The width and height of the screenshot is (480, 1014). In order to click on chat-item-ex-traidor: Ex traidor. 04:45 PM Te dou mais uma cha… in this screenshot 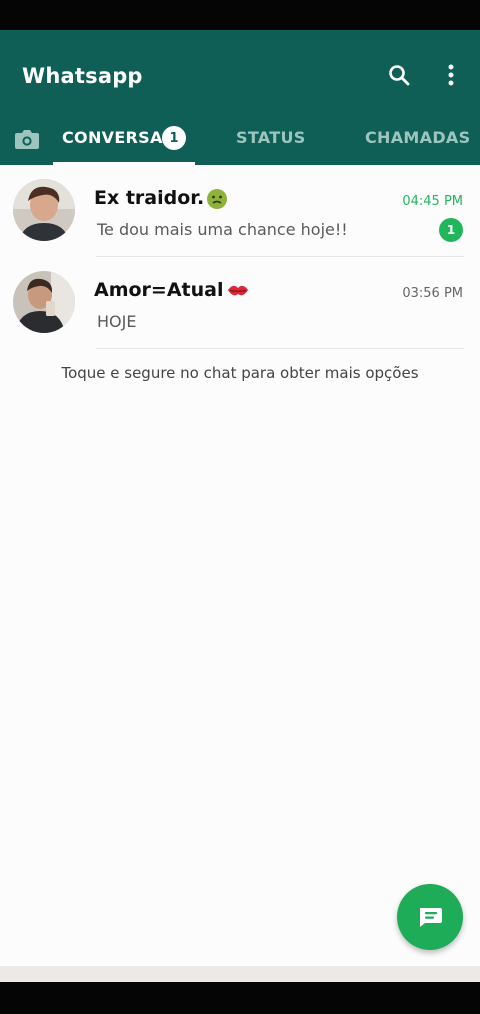, I will do `click(240, 211)`.